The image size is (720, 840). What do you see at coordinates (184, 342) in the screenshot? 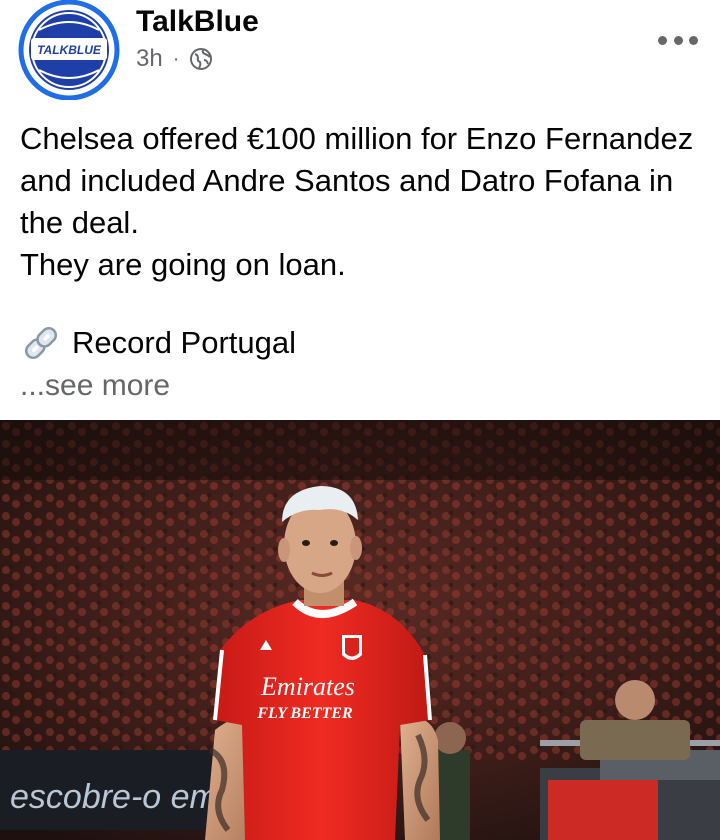
I see `source-label: Record Portugal` at bounding box center [184, 342].